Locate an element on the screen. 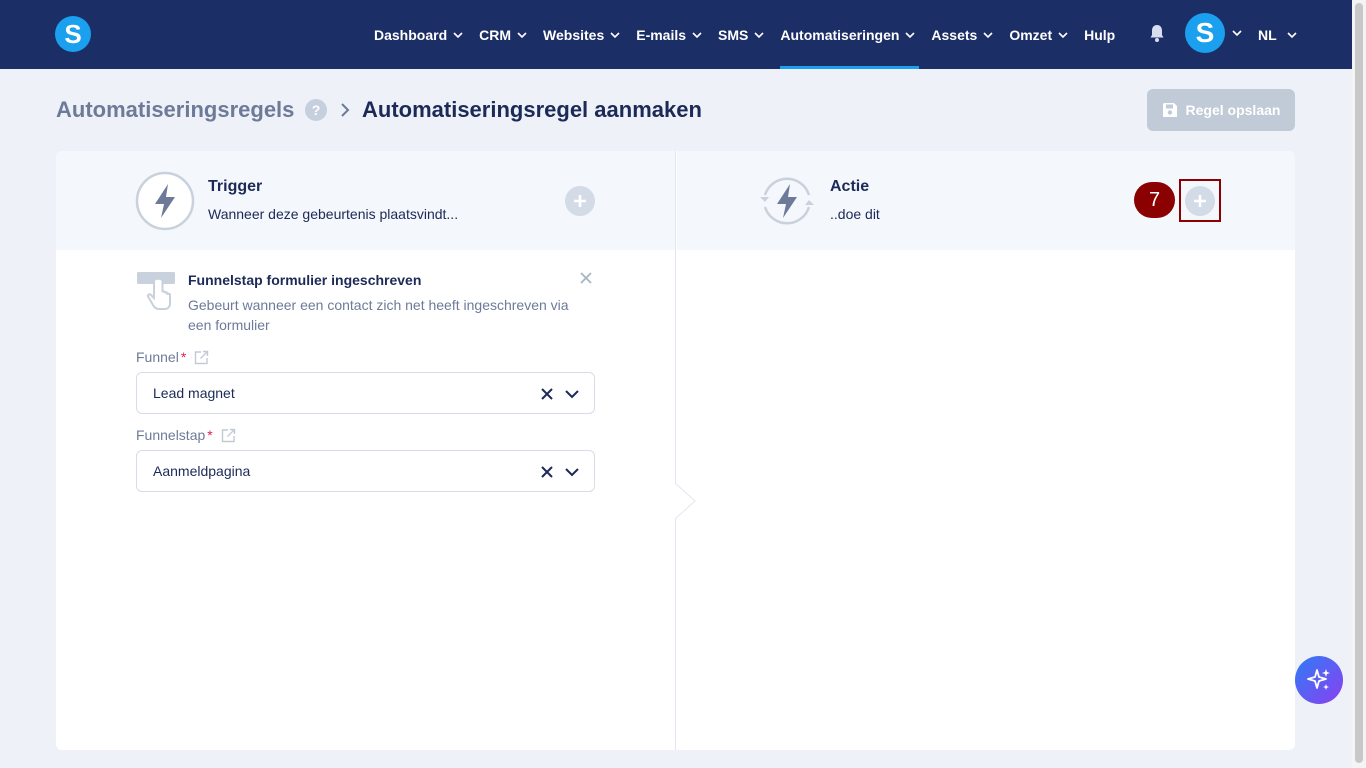 The height and width of the screenshot is (768, 1366). pane-divider is located at coordinates (675, 450).